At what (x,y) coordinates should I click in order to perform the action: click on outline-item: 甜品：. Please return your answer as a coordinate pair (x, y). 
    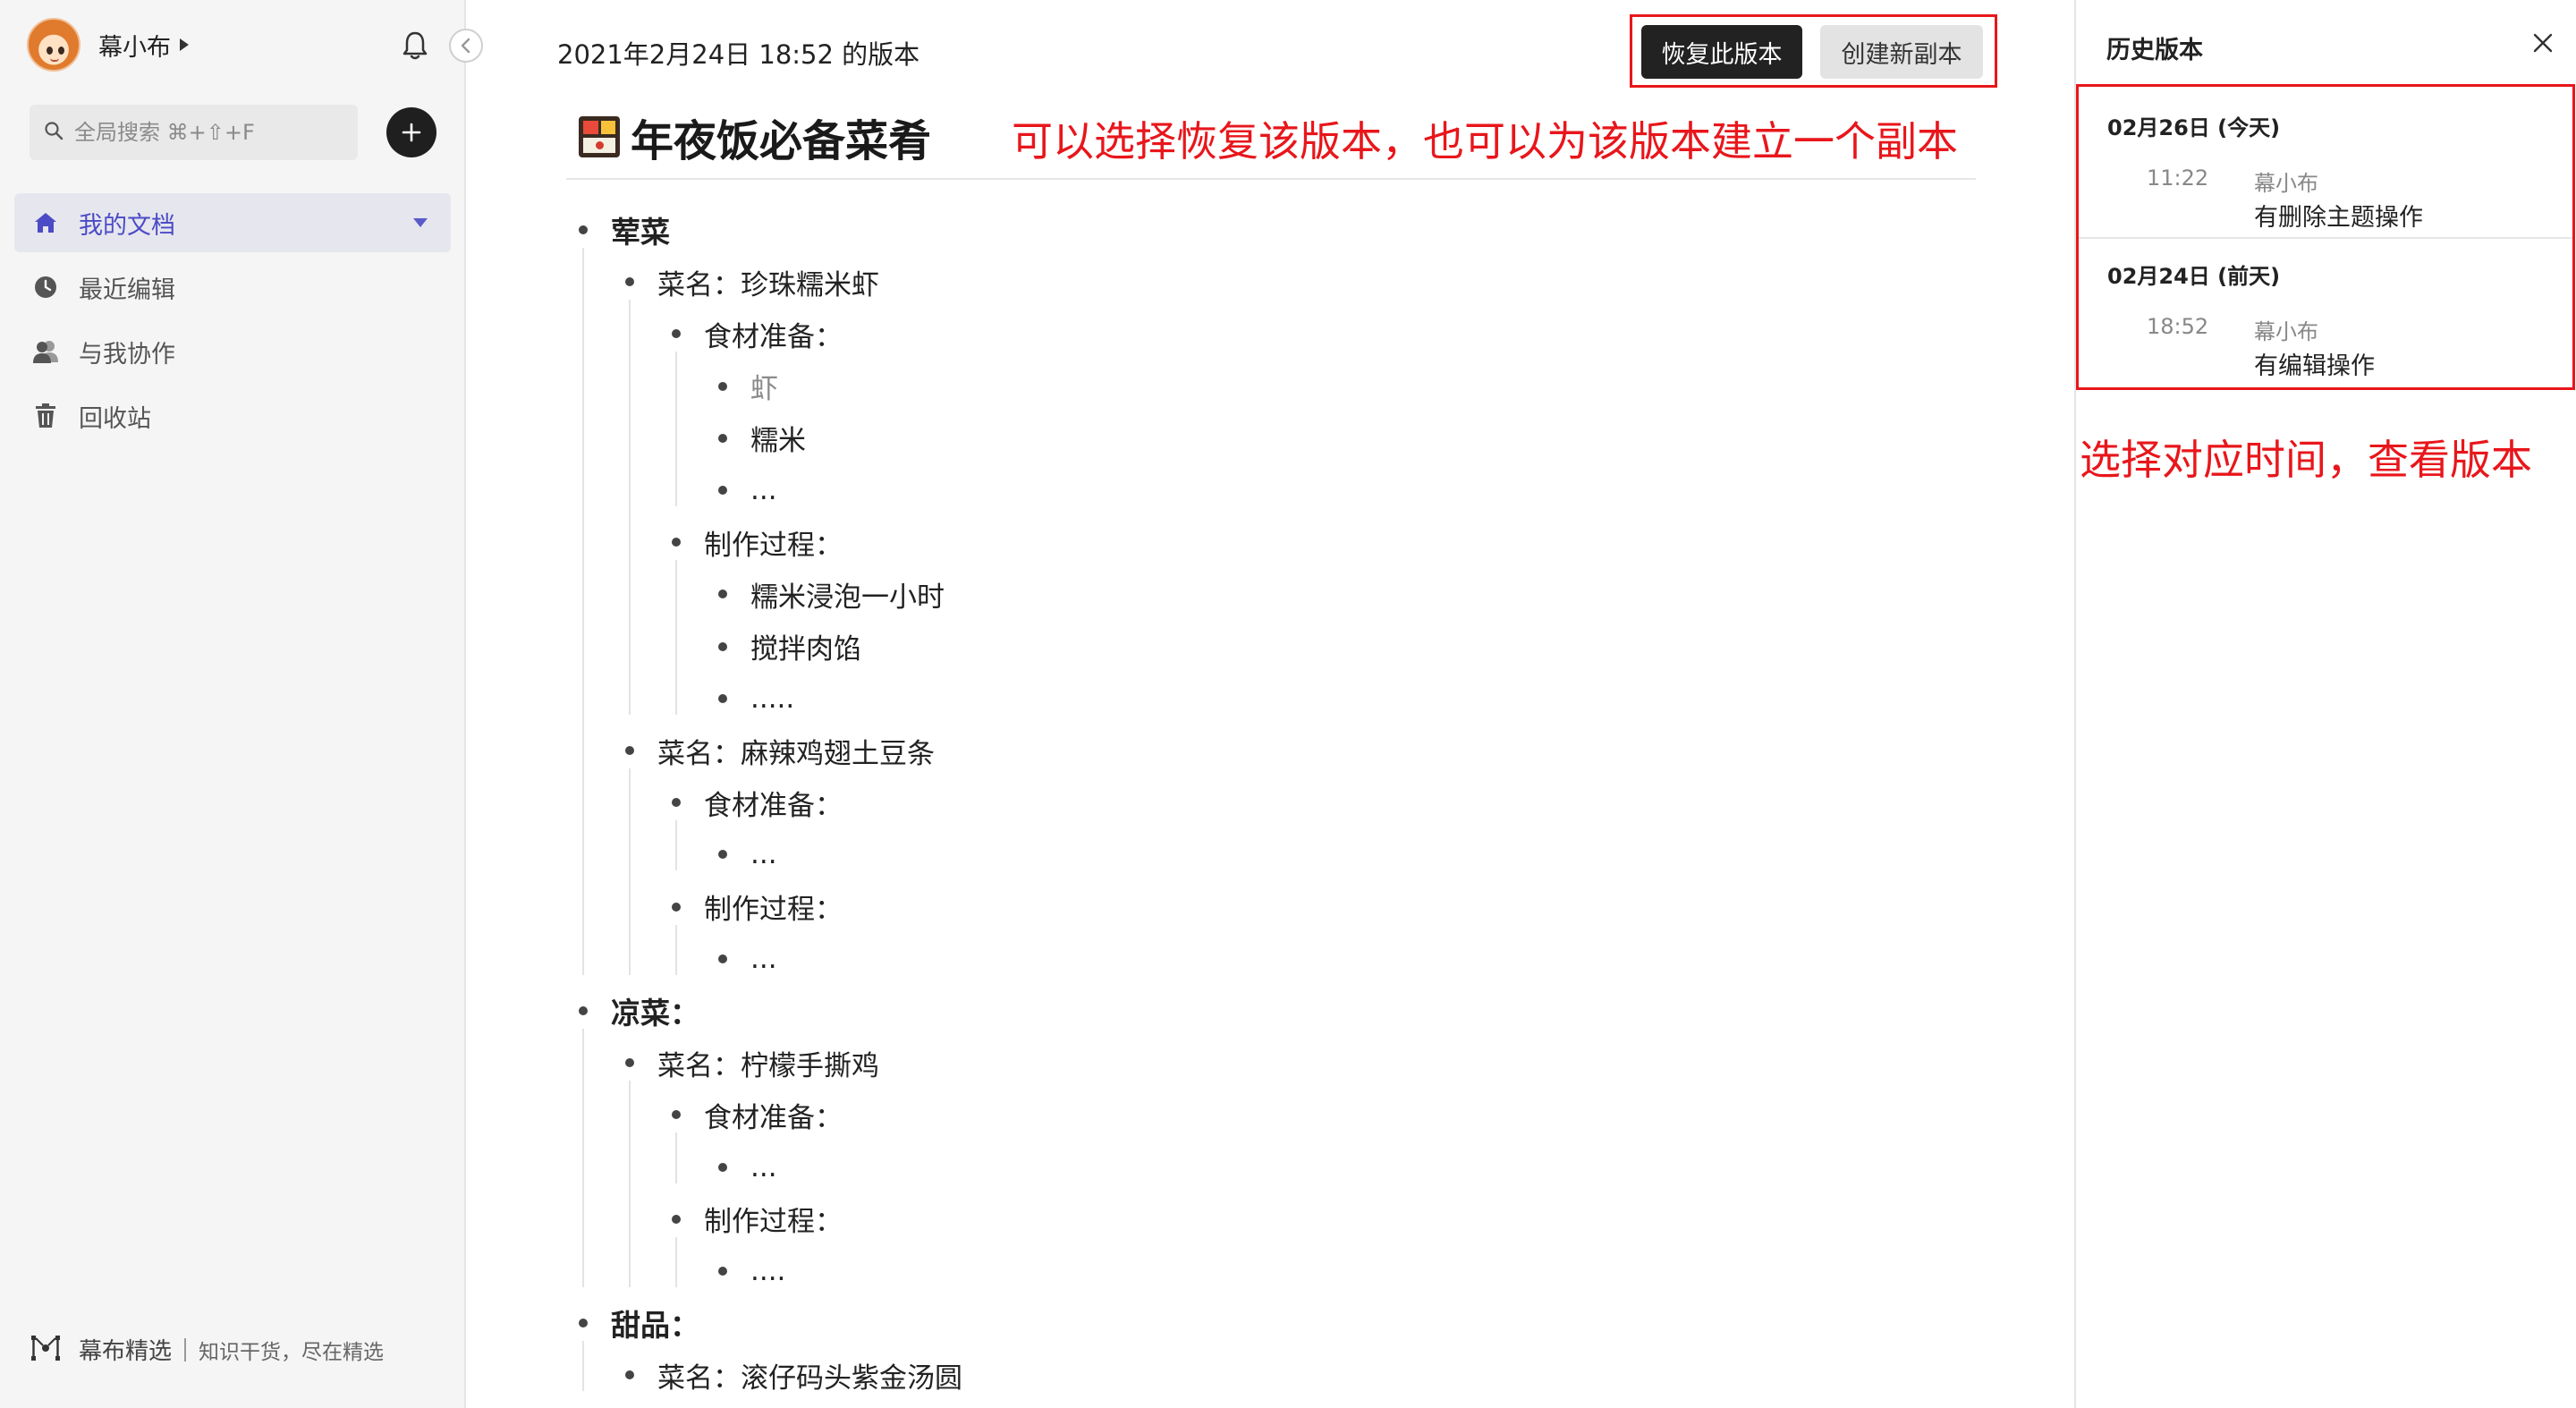
    Looking at the image, I should click on (639, 1323).